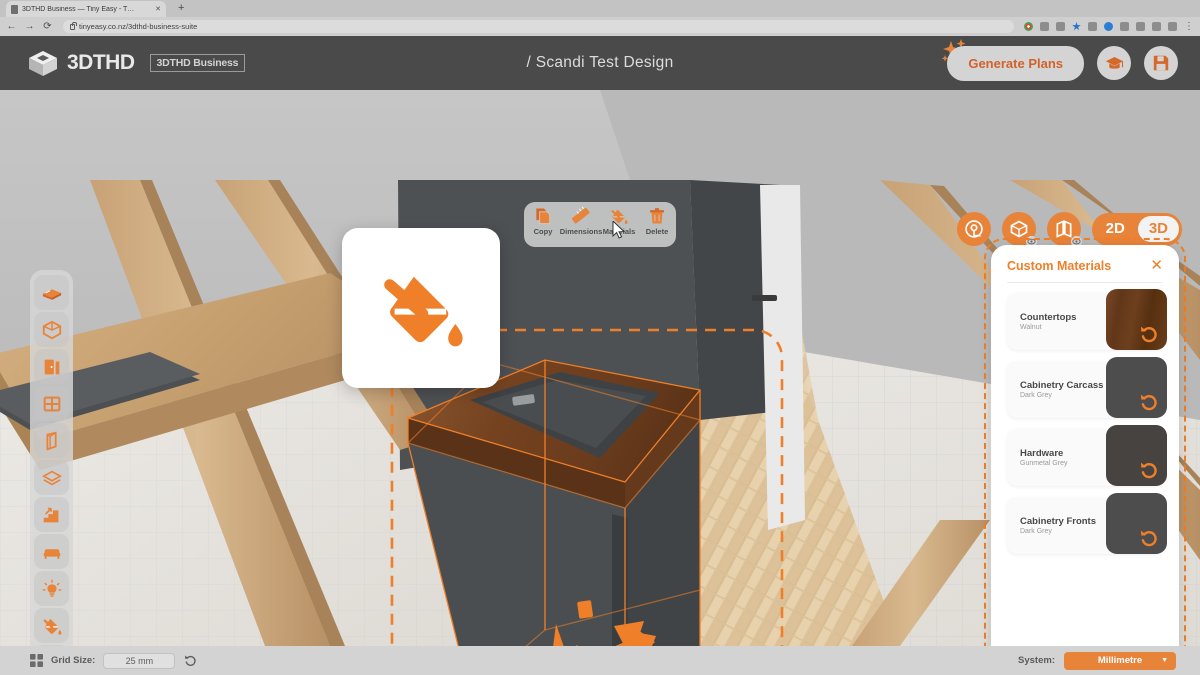 The height and width of the screenshot is (675, 1200). I want to click on context-dimensions-label: Dimensions, so click(581, 231).